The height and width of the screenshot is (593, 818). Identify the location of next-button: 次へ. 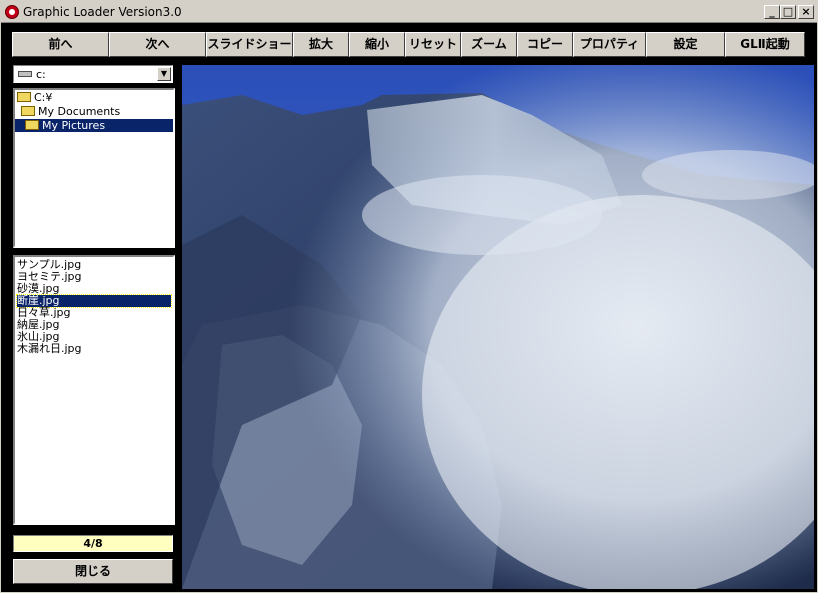
(157, 44).